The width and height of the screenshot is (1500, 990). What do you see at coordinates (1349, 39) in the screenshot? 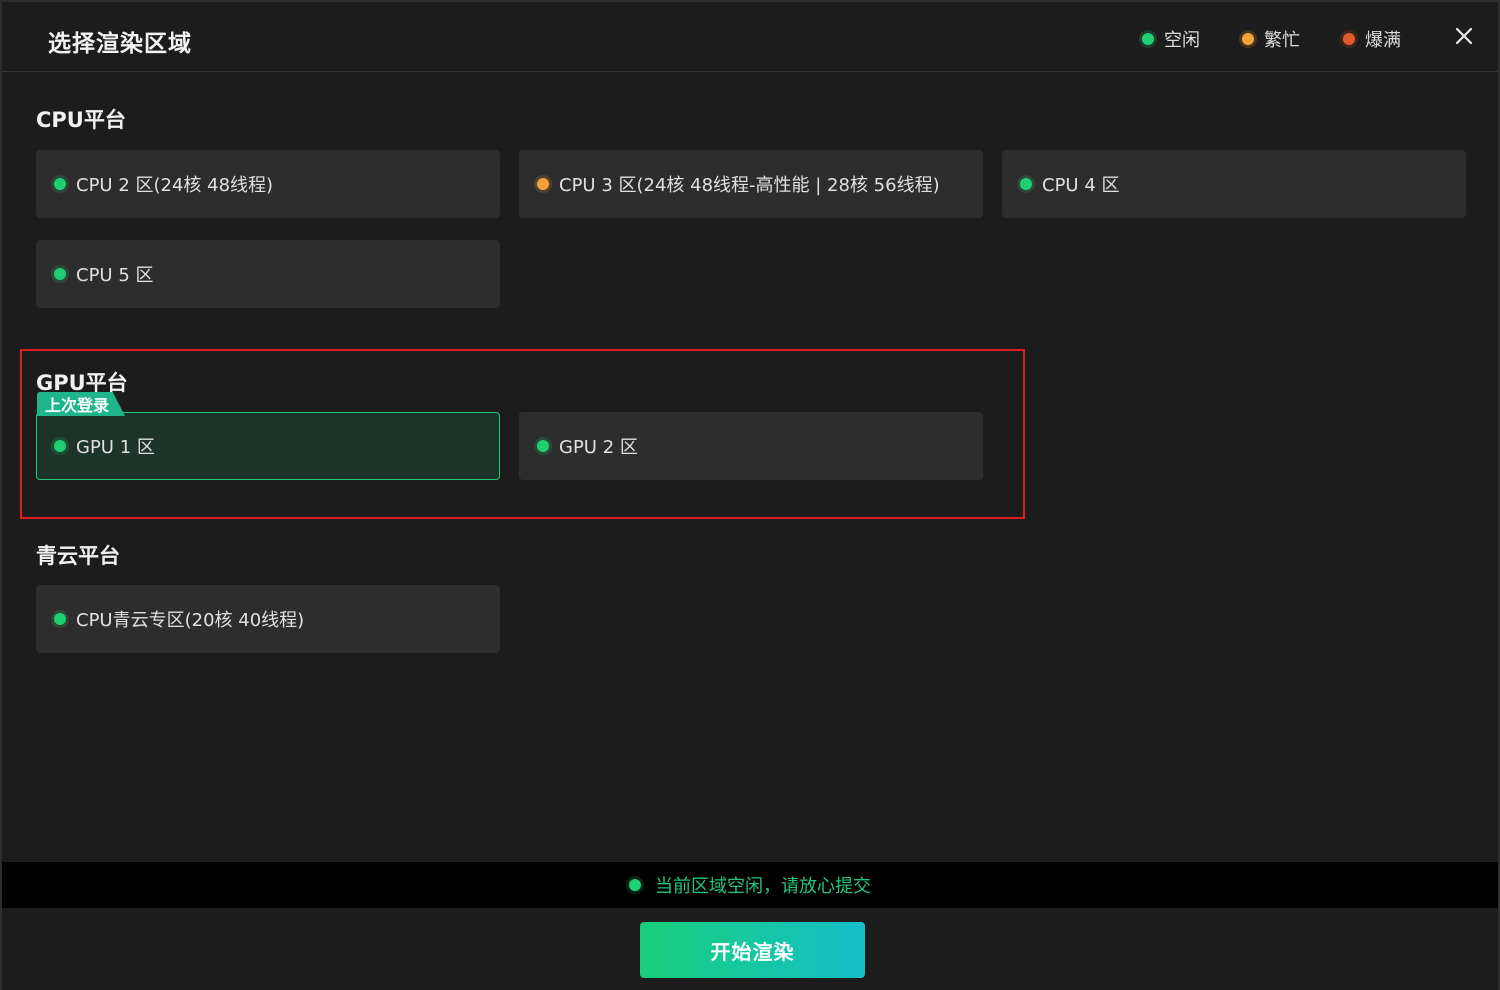
I see `status-dot-red-icon` at bounding box center [1349, 39].